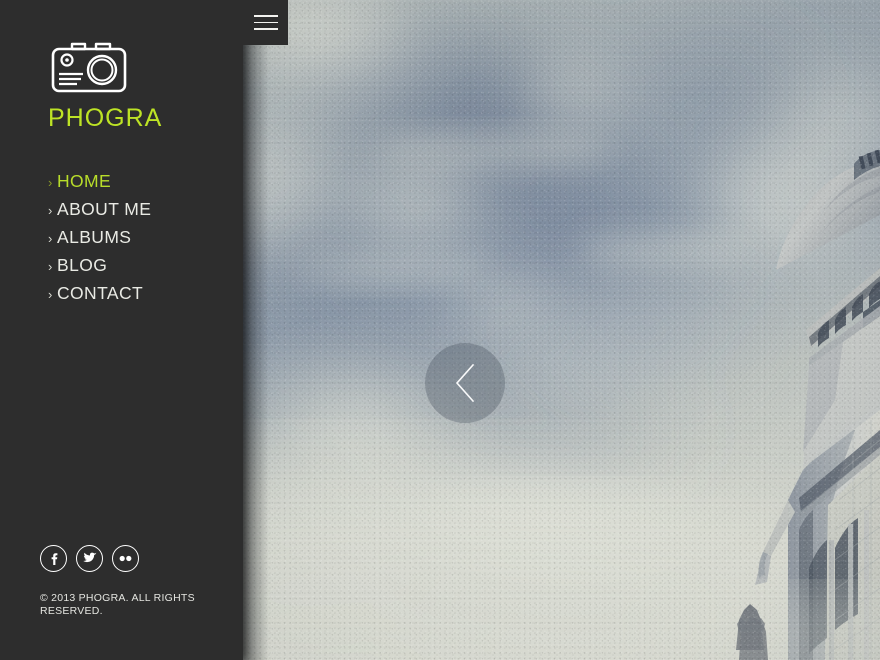  I want to click on nav-label: HOME, so click(84, 181).